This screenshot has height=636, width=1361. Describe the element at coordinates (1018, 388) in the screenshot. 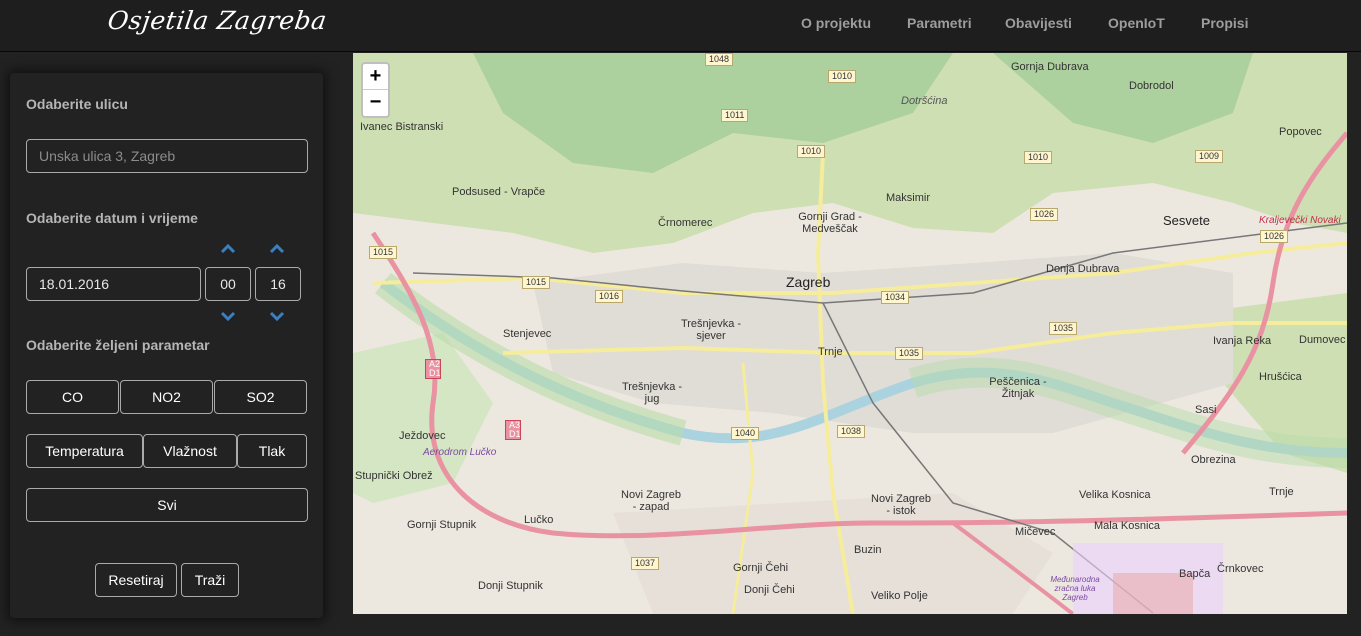

I see `map-label: Peščenica - Žitnjak` at that location.